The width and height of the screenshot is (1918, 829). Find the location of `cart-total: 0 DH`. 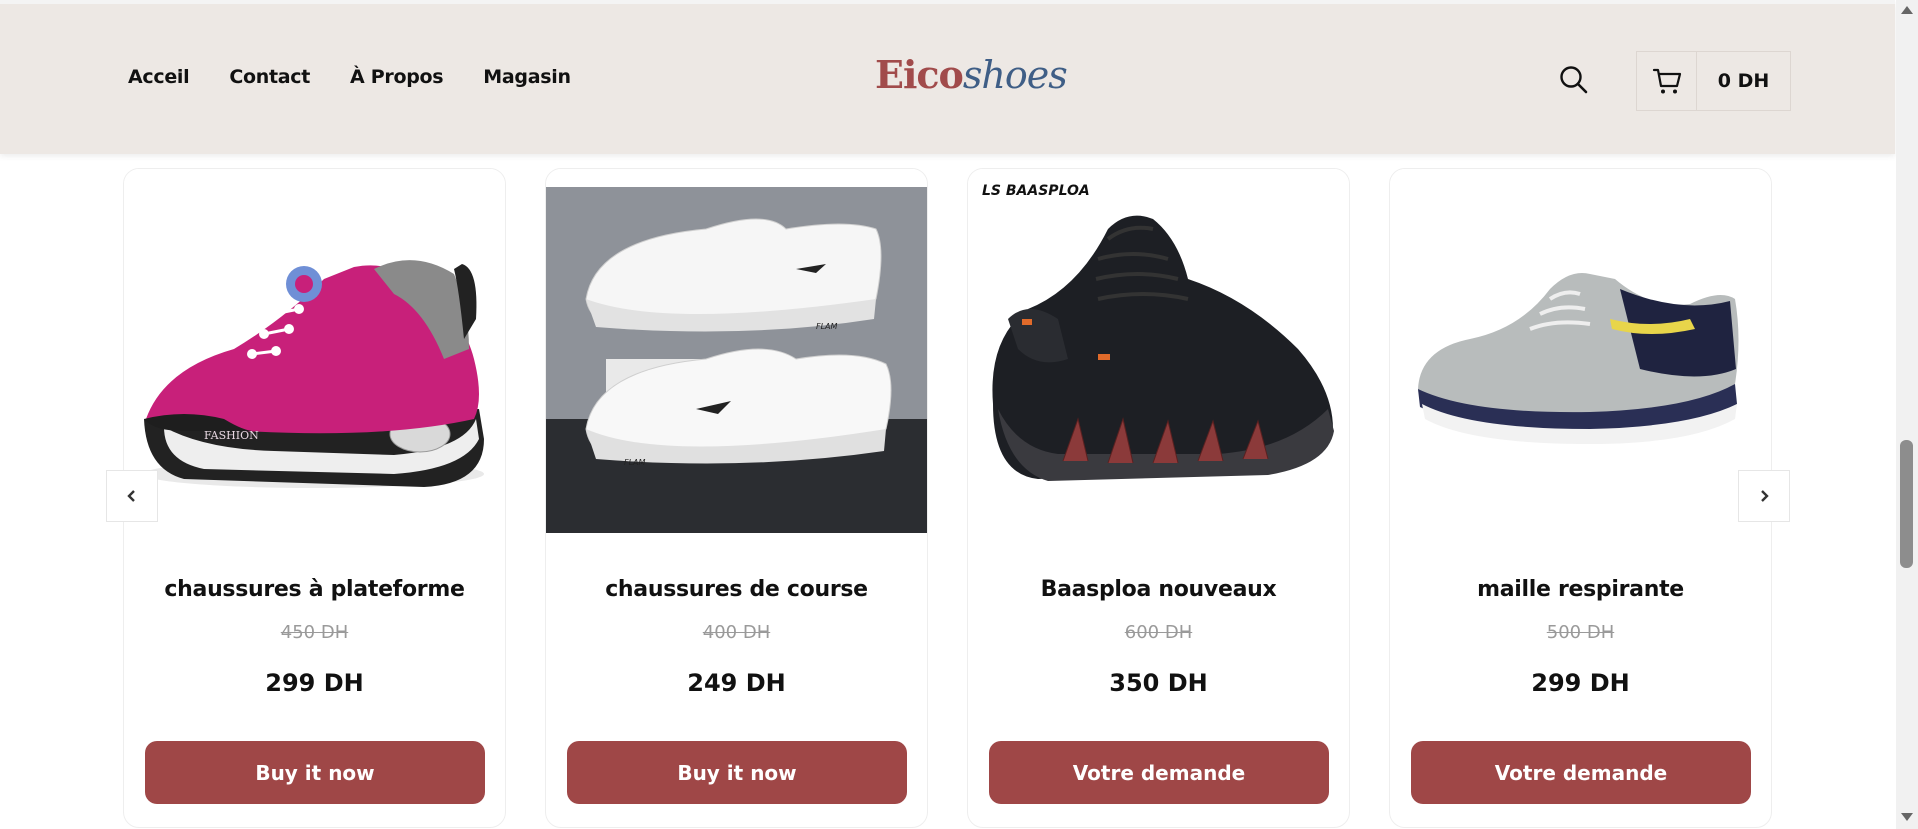

cart-total: 0 DH is located at coordinates (1743, 81).